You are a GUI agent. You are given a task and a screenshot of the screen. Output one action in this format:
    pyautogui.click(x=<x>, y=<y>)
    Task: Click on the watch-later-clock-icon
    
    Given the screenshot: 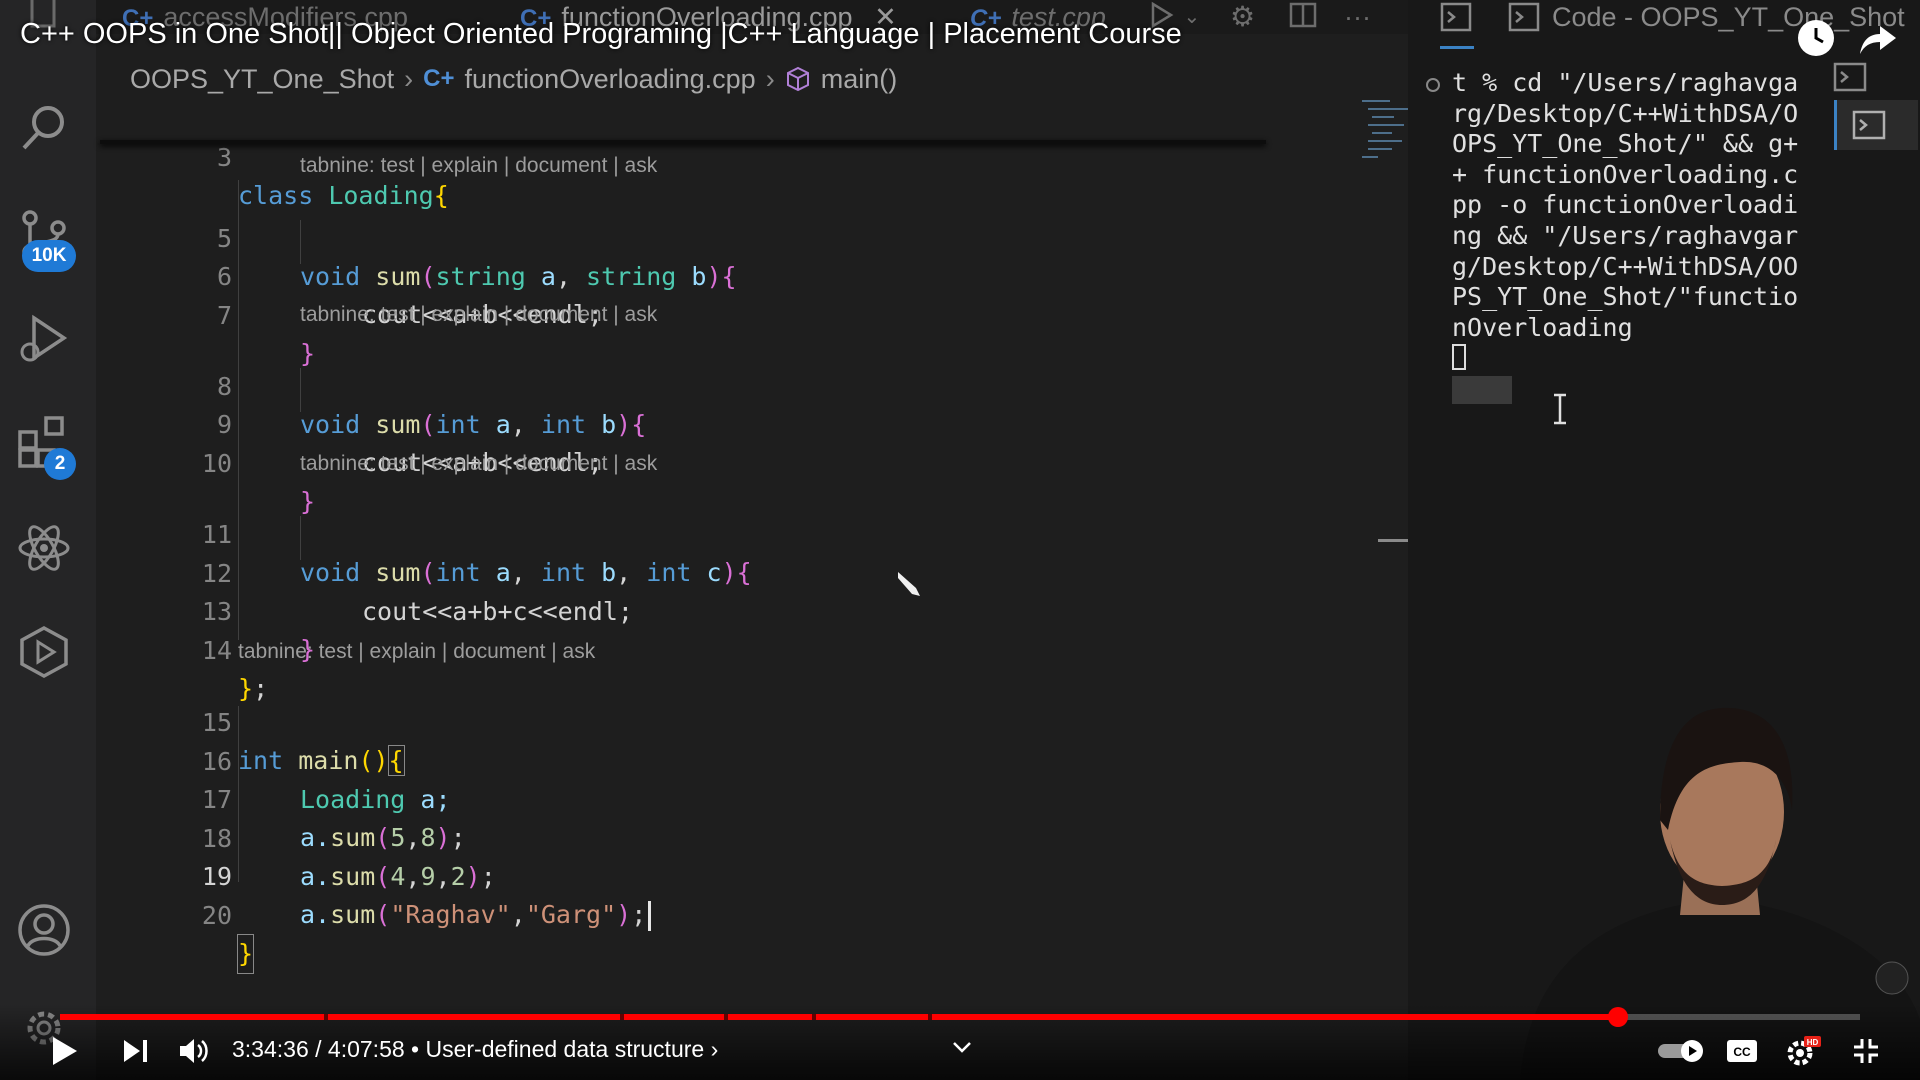 What is the action you would take?
    pyautogui.click(x=1816, y=38)
    